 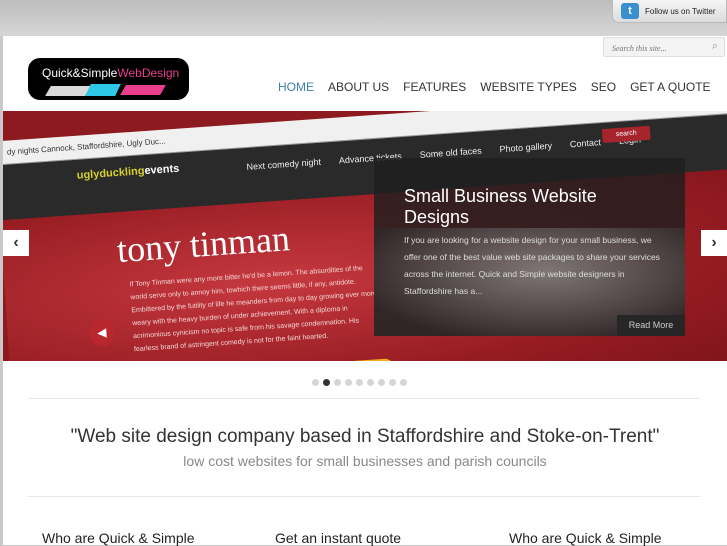 I want to click on logo-splash-white, so click(x=68, y=91).